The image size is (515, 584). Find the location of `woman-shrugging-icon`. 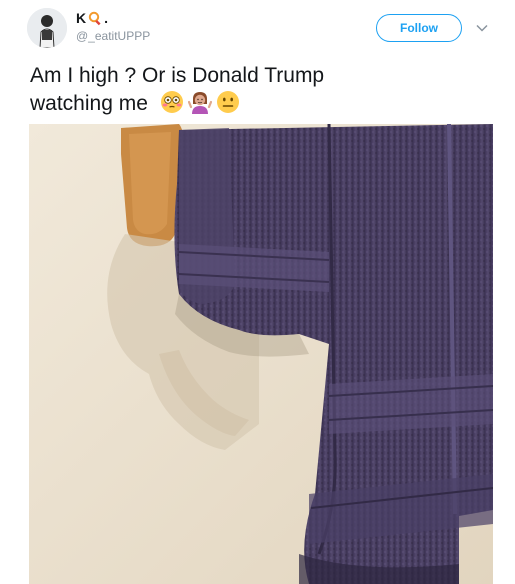

woman-shrugging-icon is located at coordinates (199, 103).